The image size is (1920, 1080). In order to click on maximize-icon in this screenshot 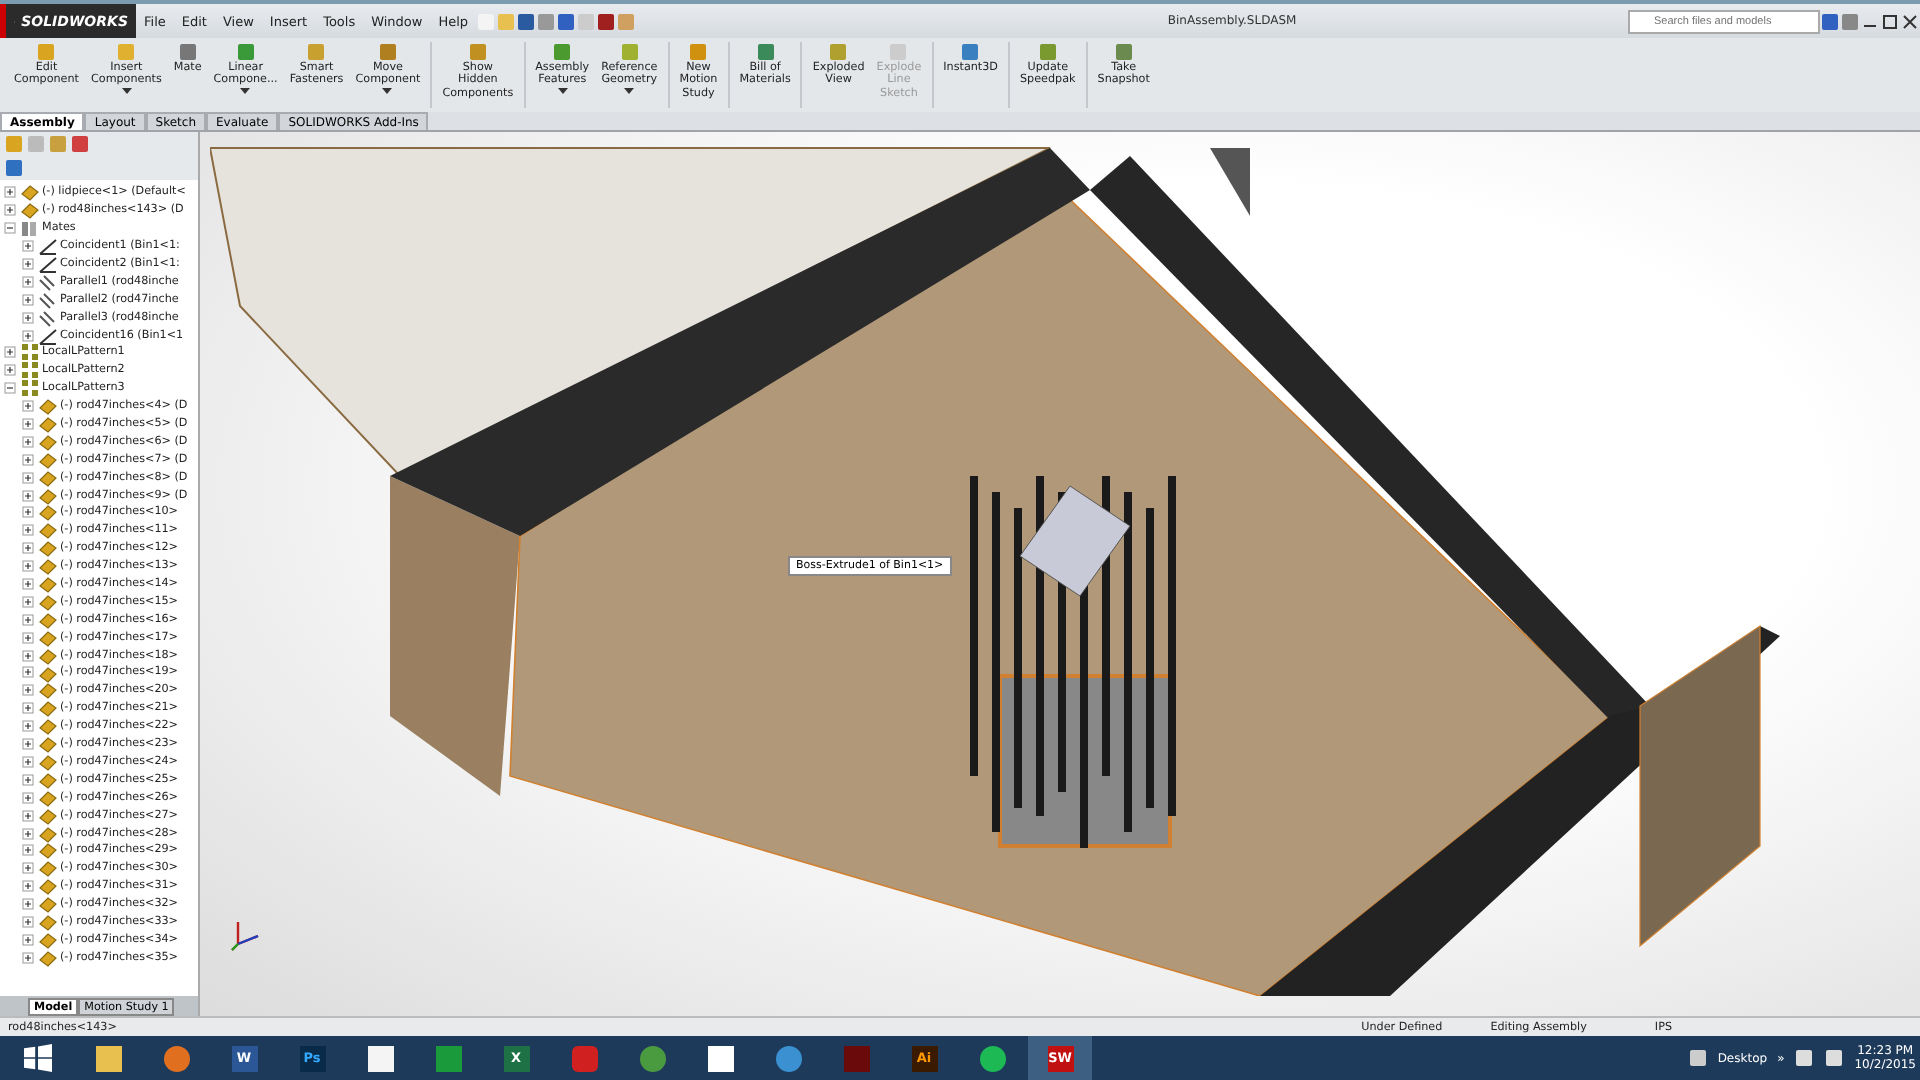, I will do `click(1890, 21)`.